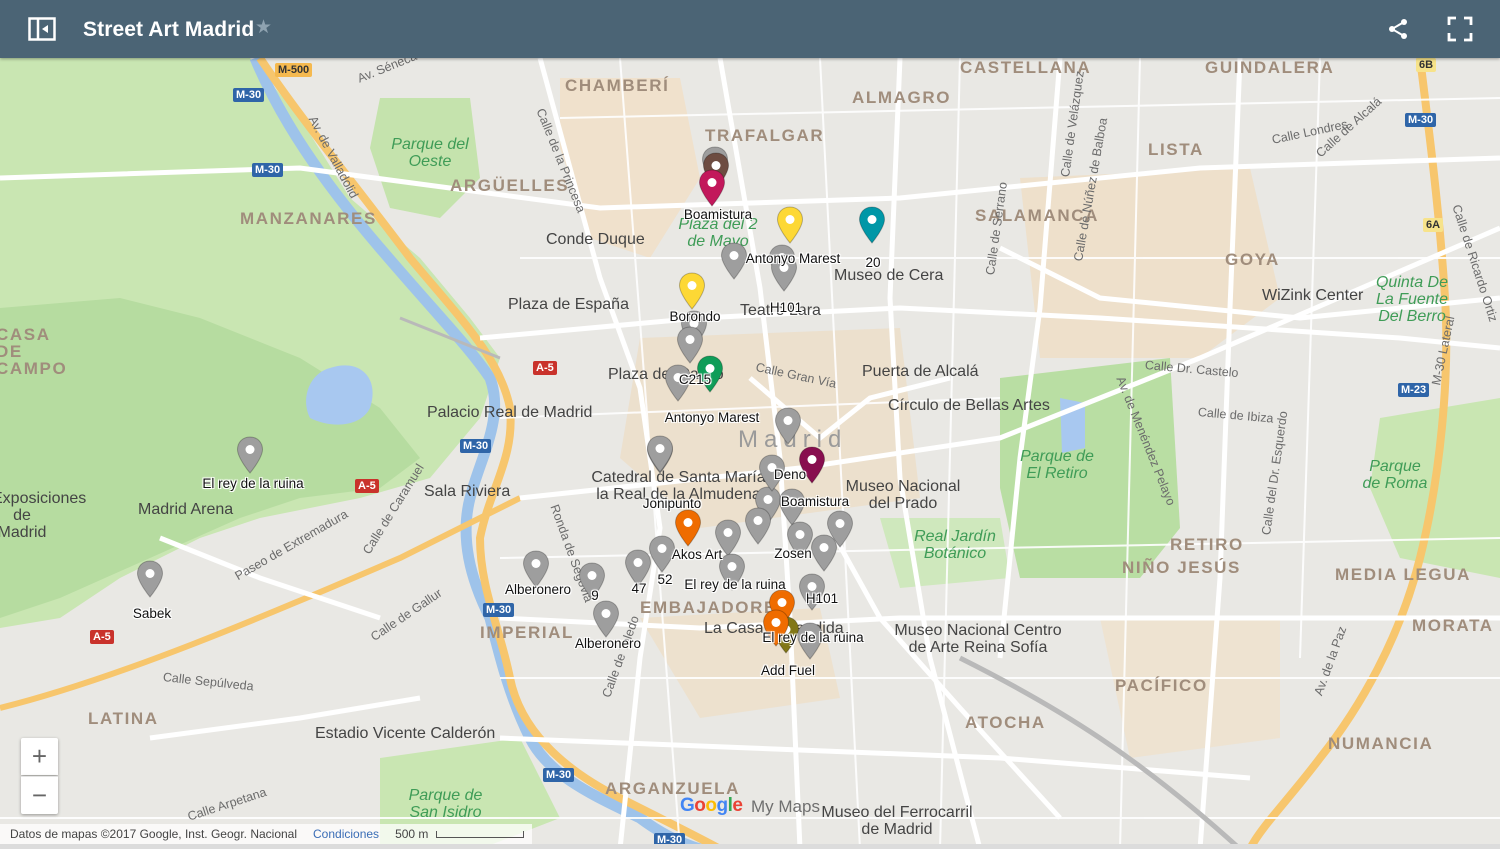 This screenshot has height=849, width=1500. I want to click on fullscreen-button, so click(1460, 29).